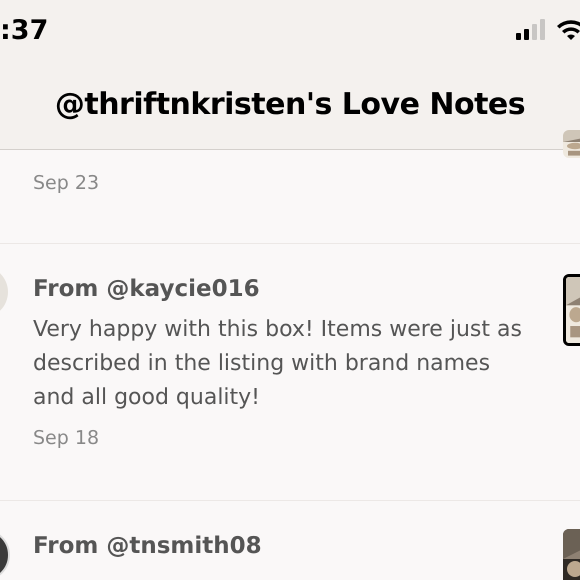 The height and width of the screenshot is (580, 580). Describe the element at coordinates (24, 31) in the screenshot. I see `status-time: :37` at that location.